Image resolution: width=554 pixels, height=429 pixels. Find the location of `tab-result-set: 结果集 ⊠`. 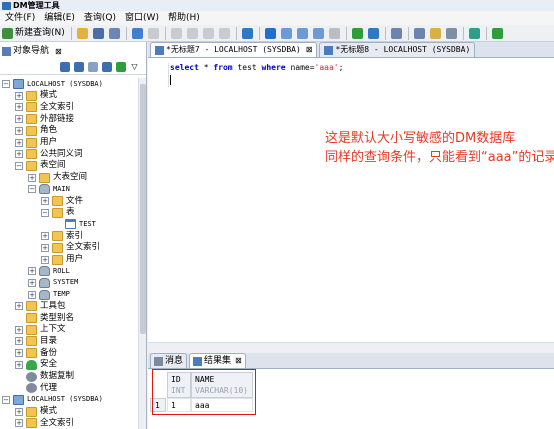

tab-result-set: 结果集 ⊠ is located at coordinates (217, 360).